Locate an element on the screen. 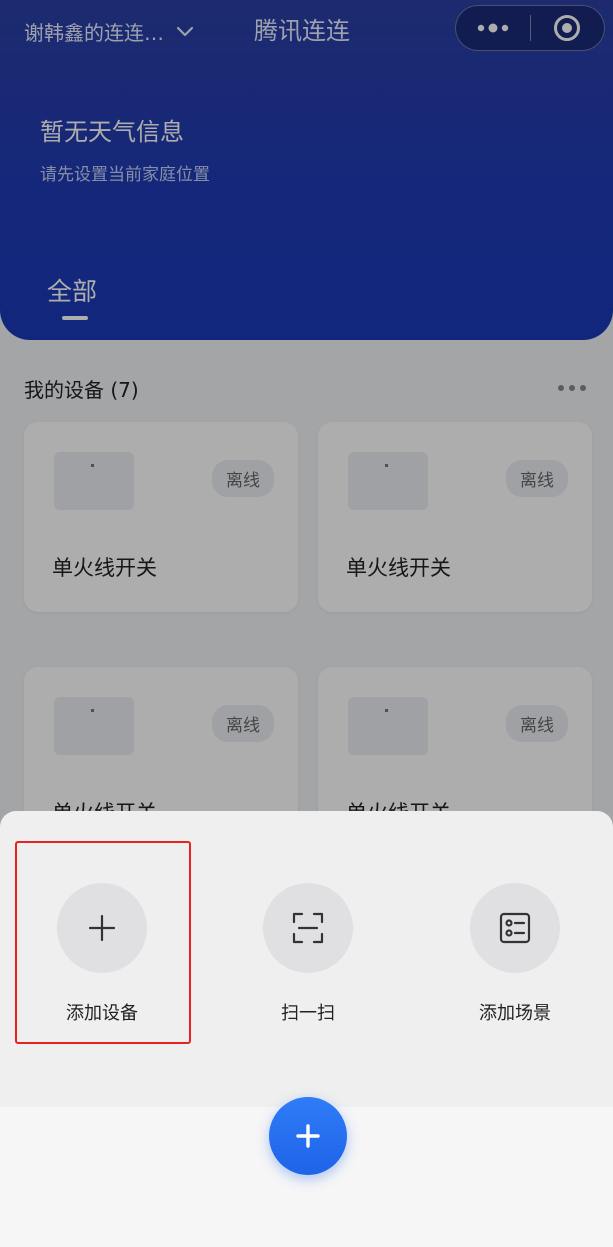 Image resolution: width=613 pixels, height=1247 pixels. scene-list-icon is located at coordinates (515, 928).